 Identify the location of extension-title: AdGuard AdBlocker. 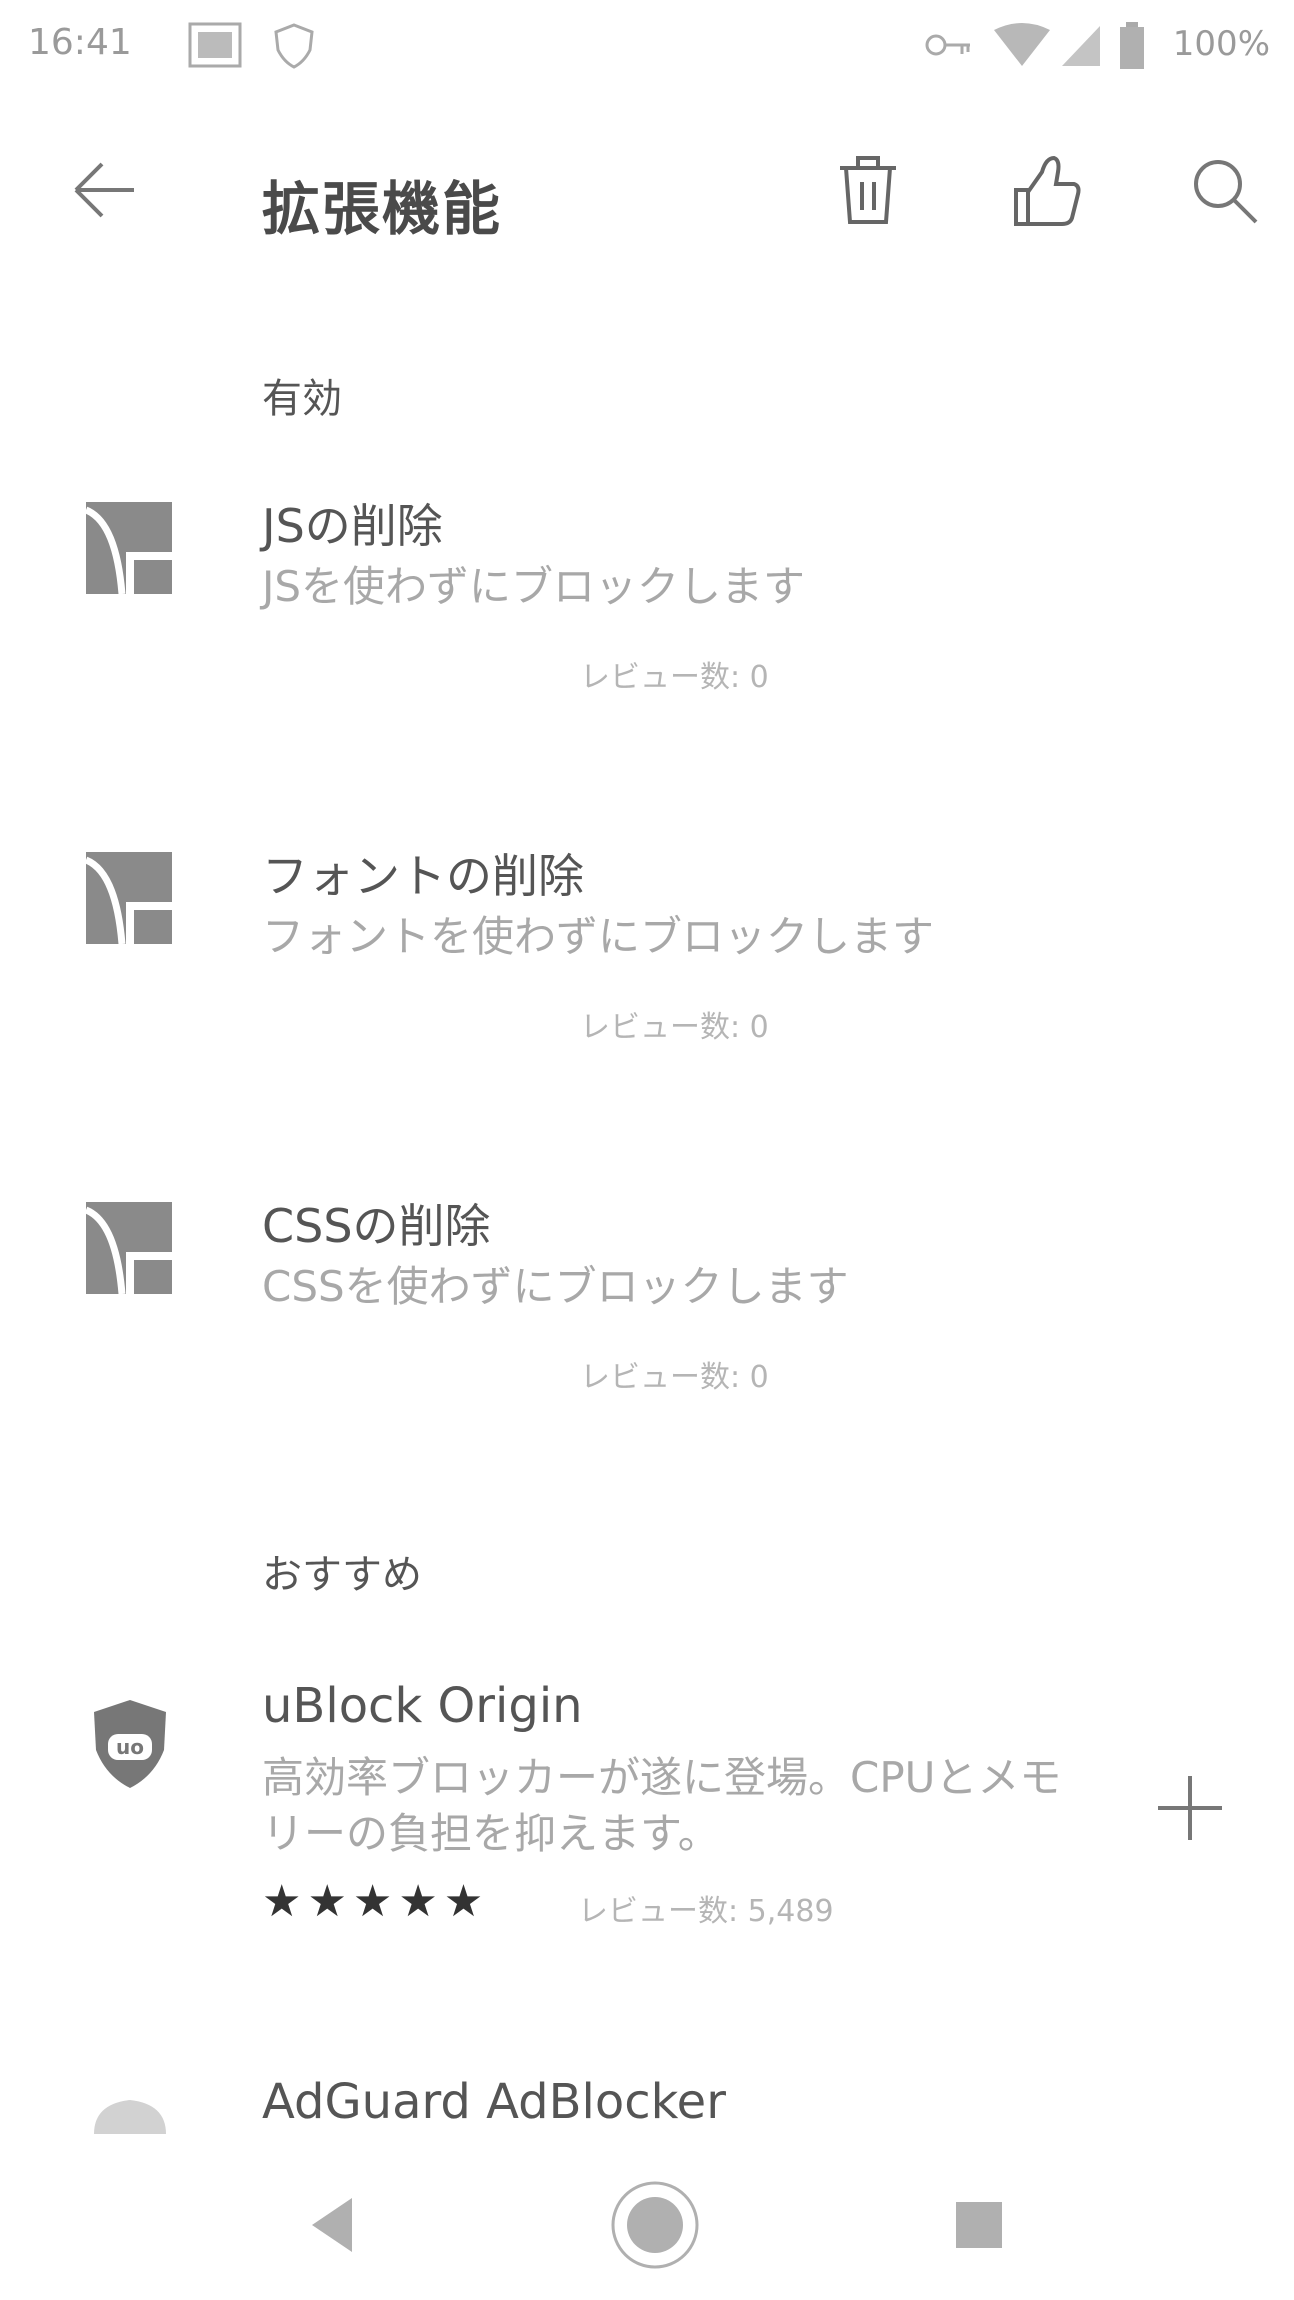
(494, 2102).